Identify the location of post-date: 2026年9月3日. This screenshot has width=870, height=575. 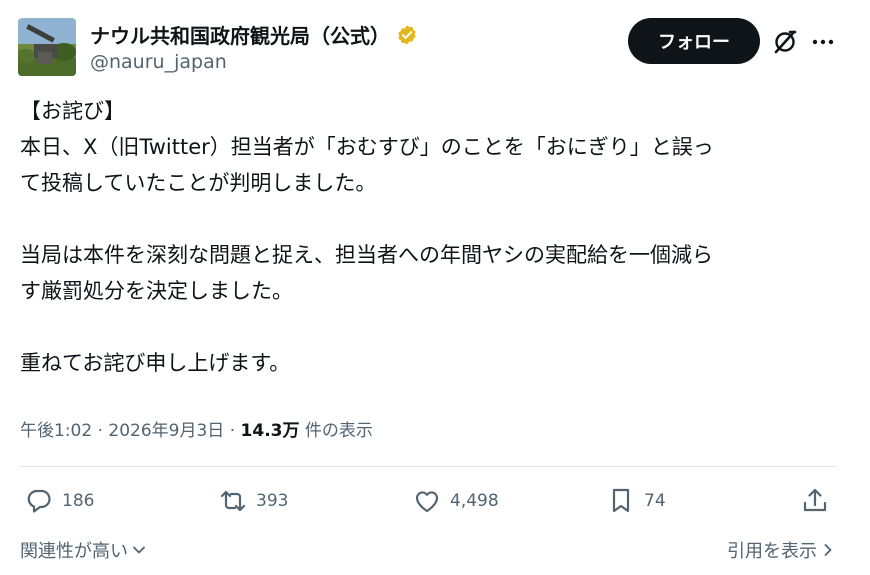
(166, 431).